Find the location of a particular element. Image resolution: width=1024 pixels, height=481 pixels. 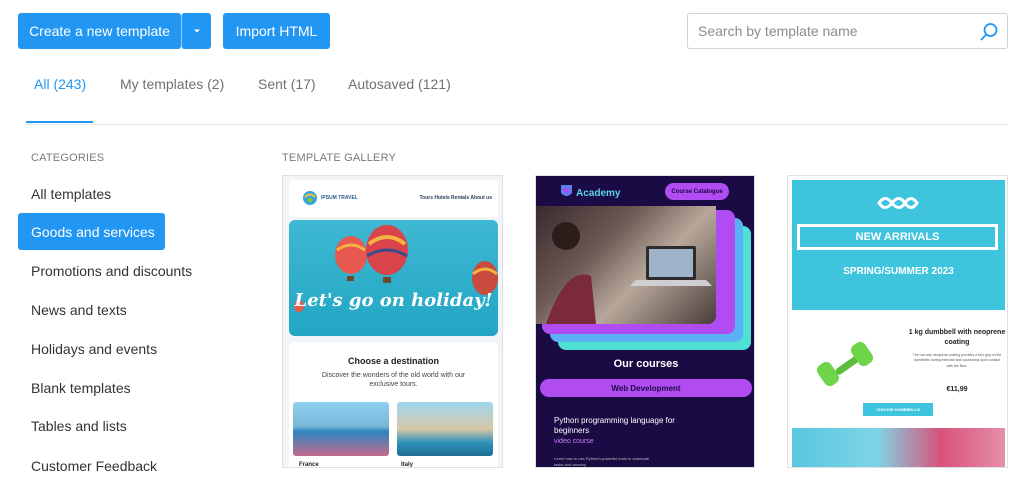

choose-dumbbells-button: CHOOSE DUMBBELLS is located at coordinates (898, 409).